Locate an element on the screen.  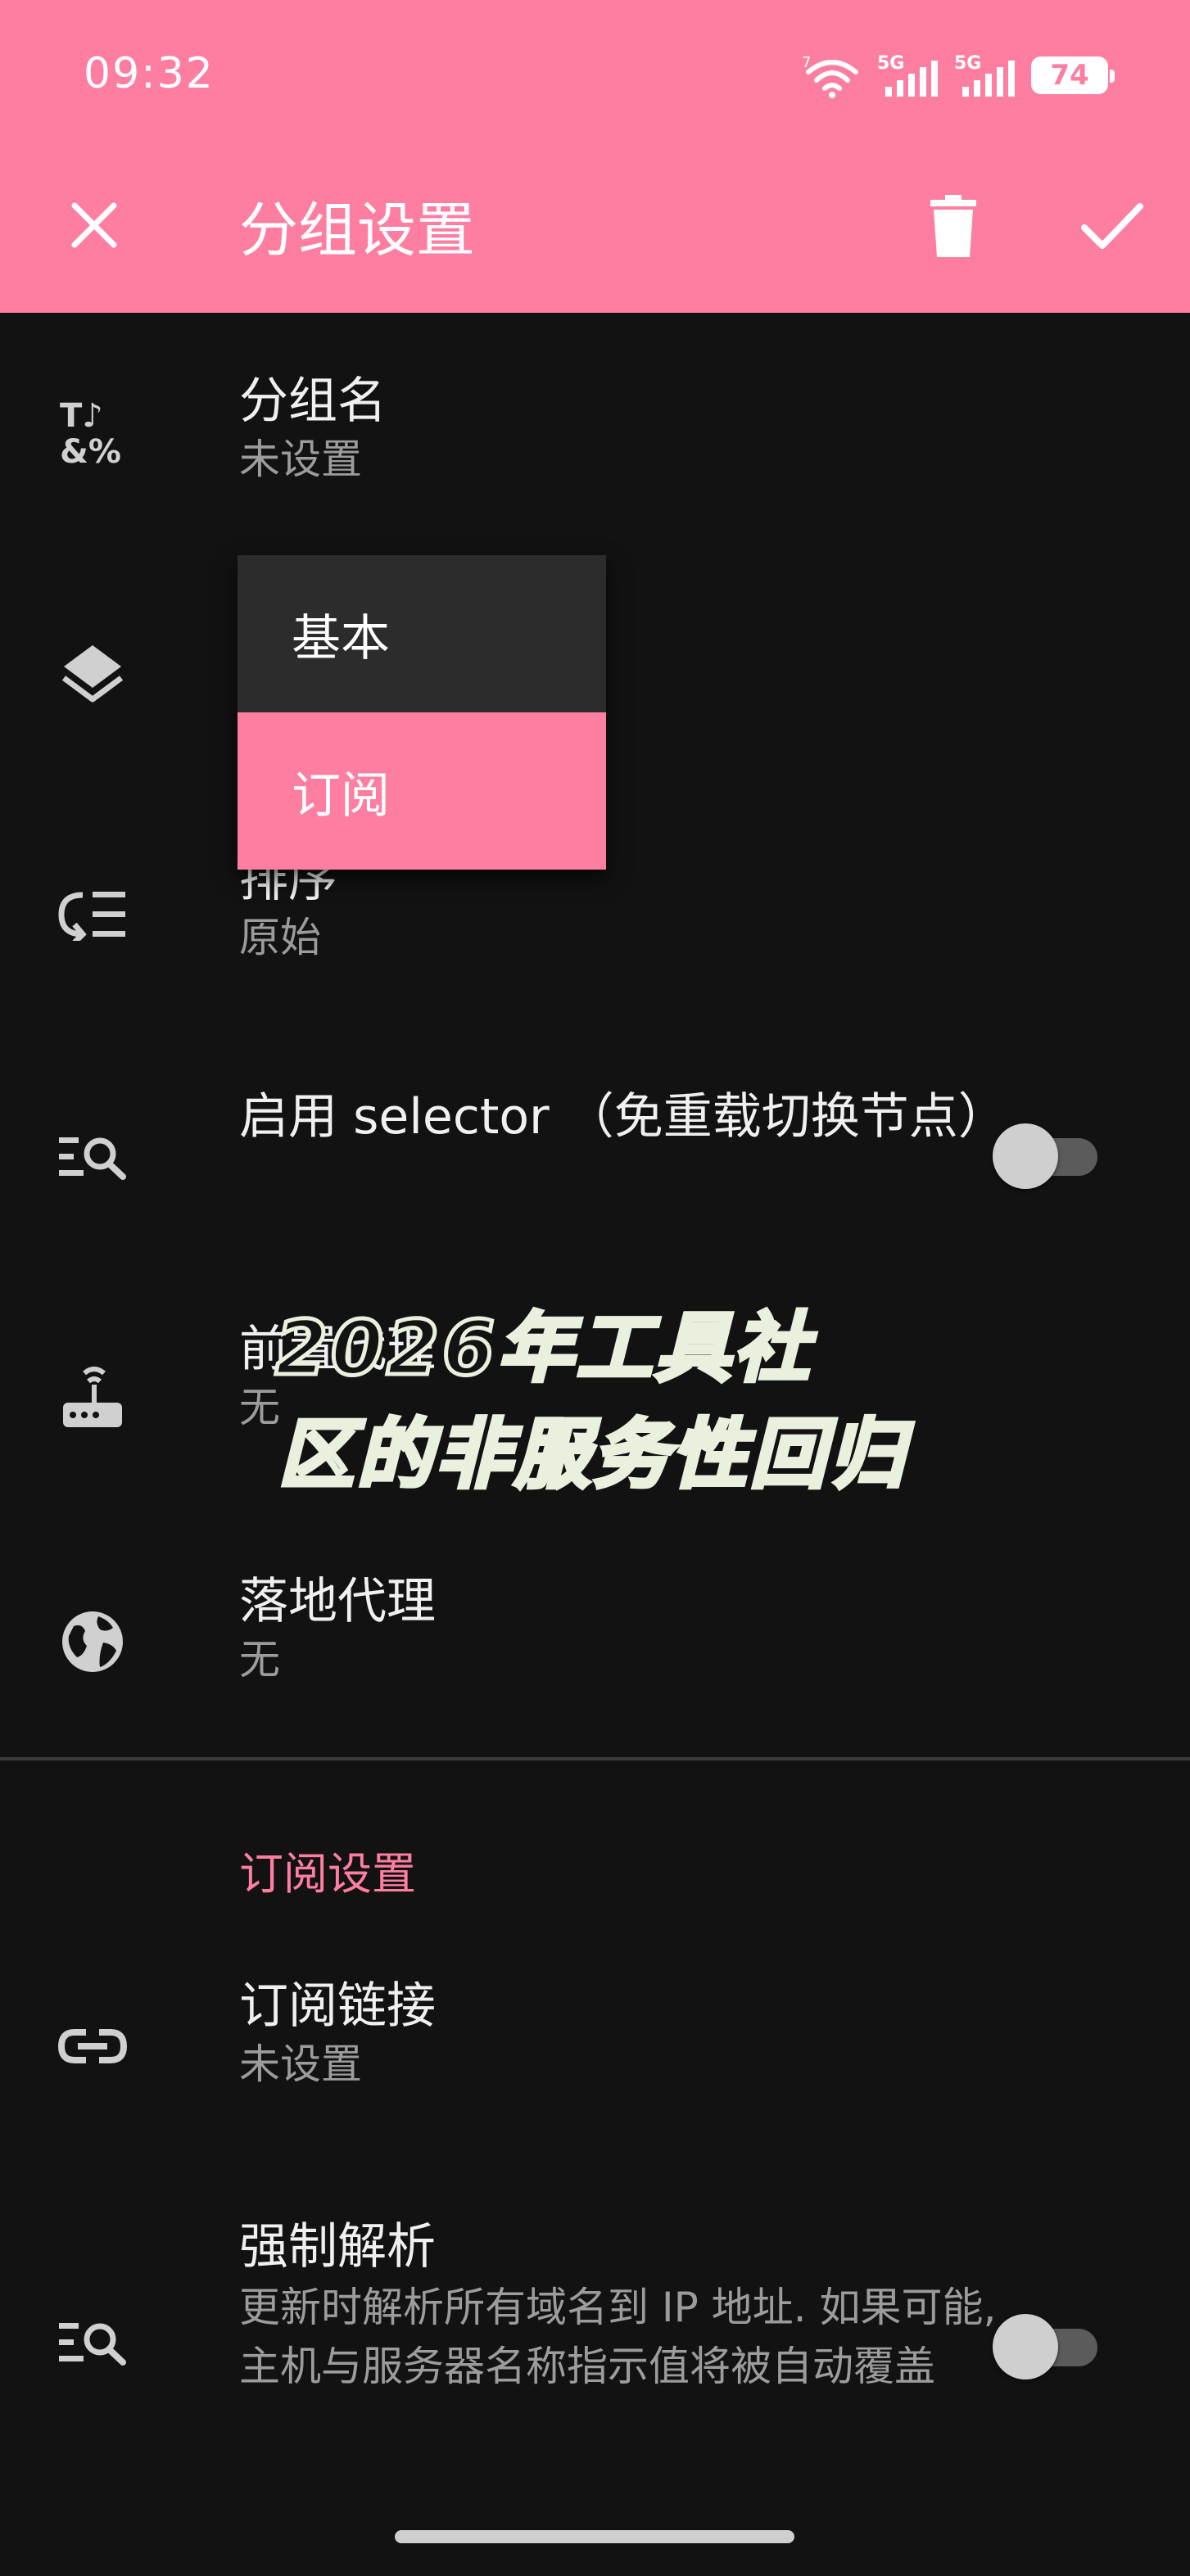
globe-icon is located at coordinates (92, 1642).